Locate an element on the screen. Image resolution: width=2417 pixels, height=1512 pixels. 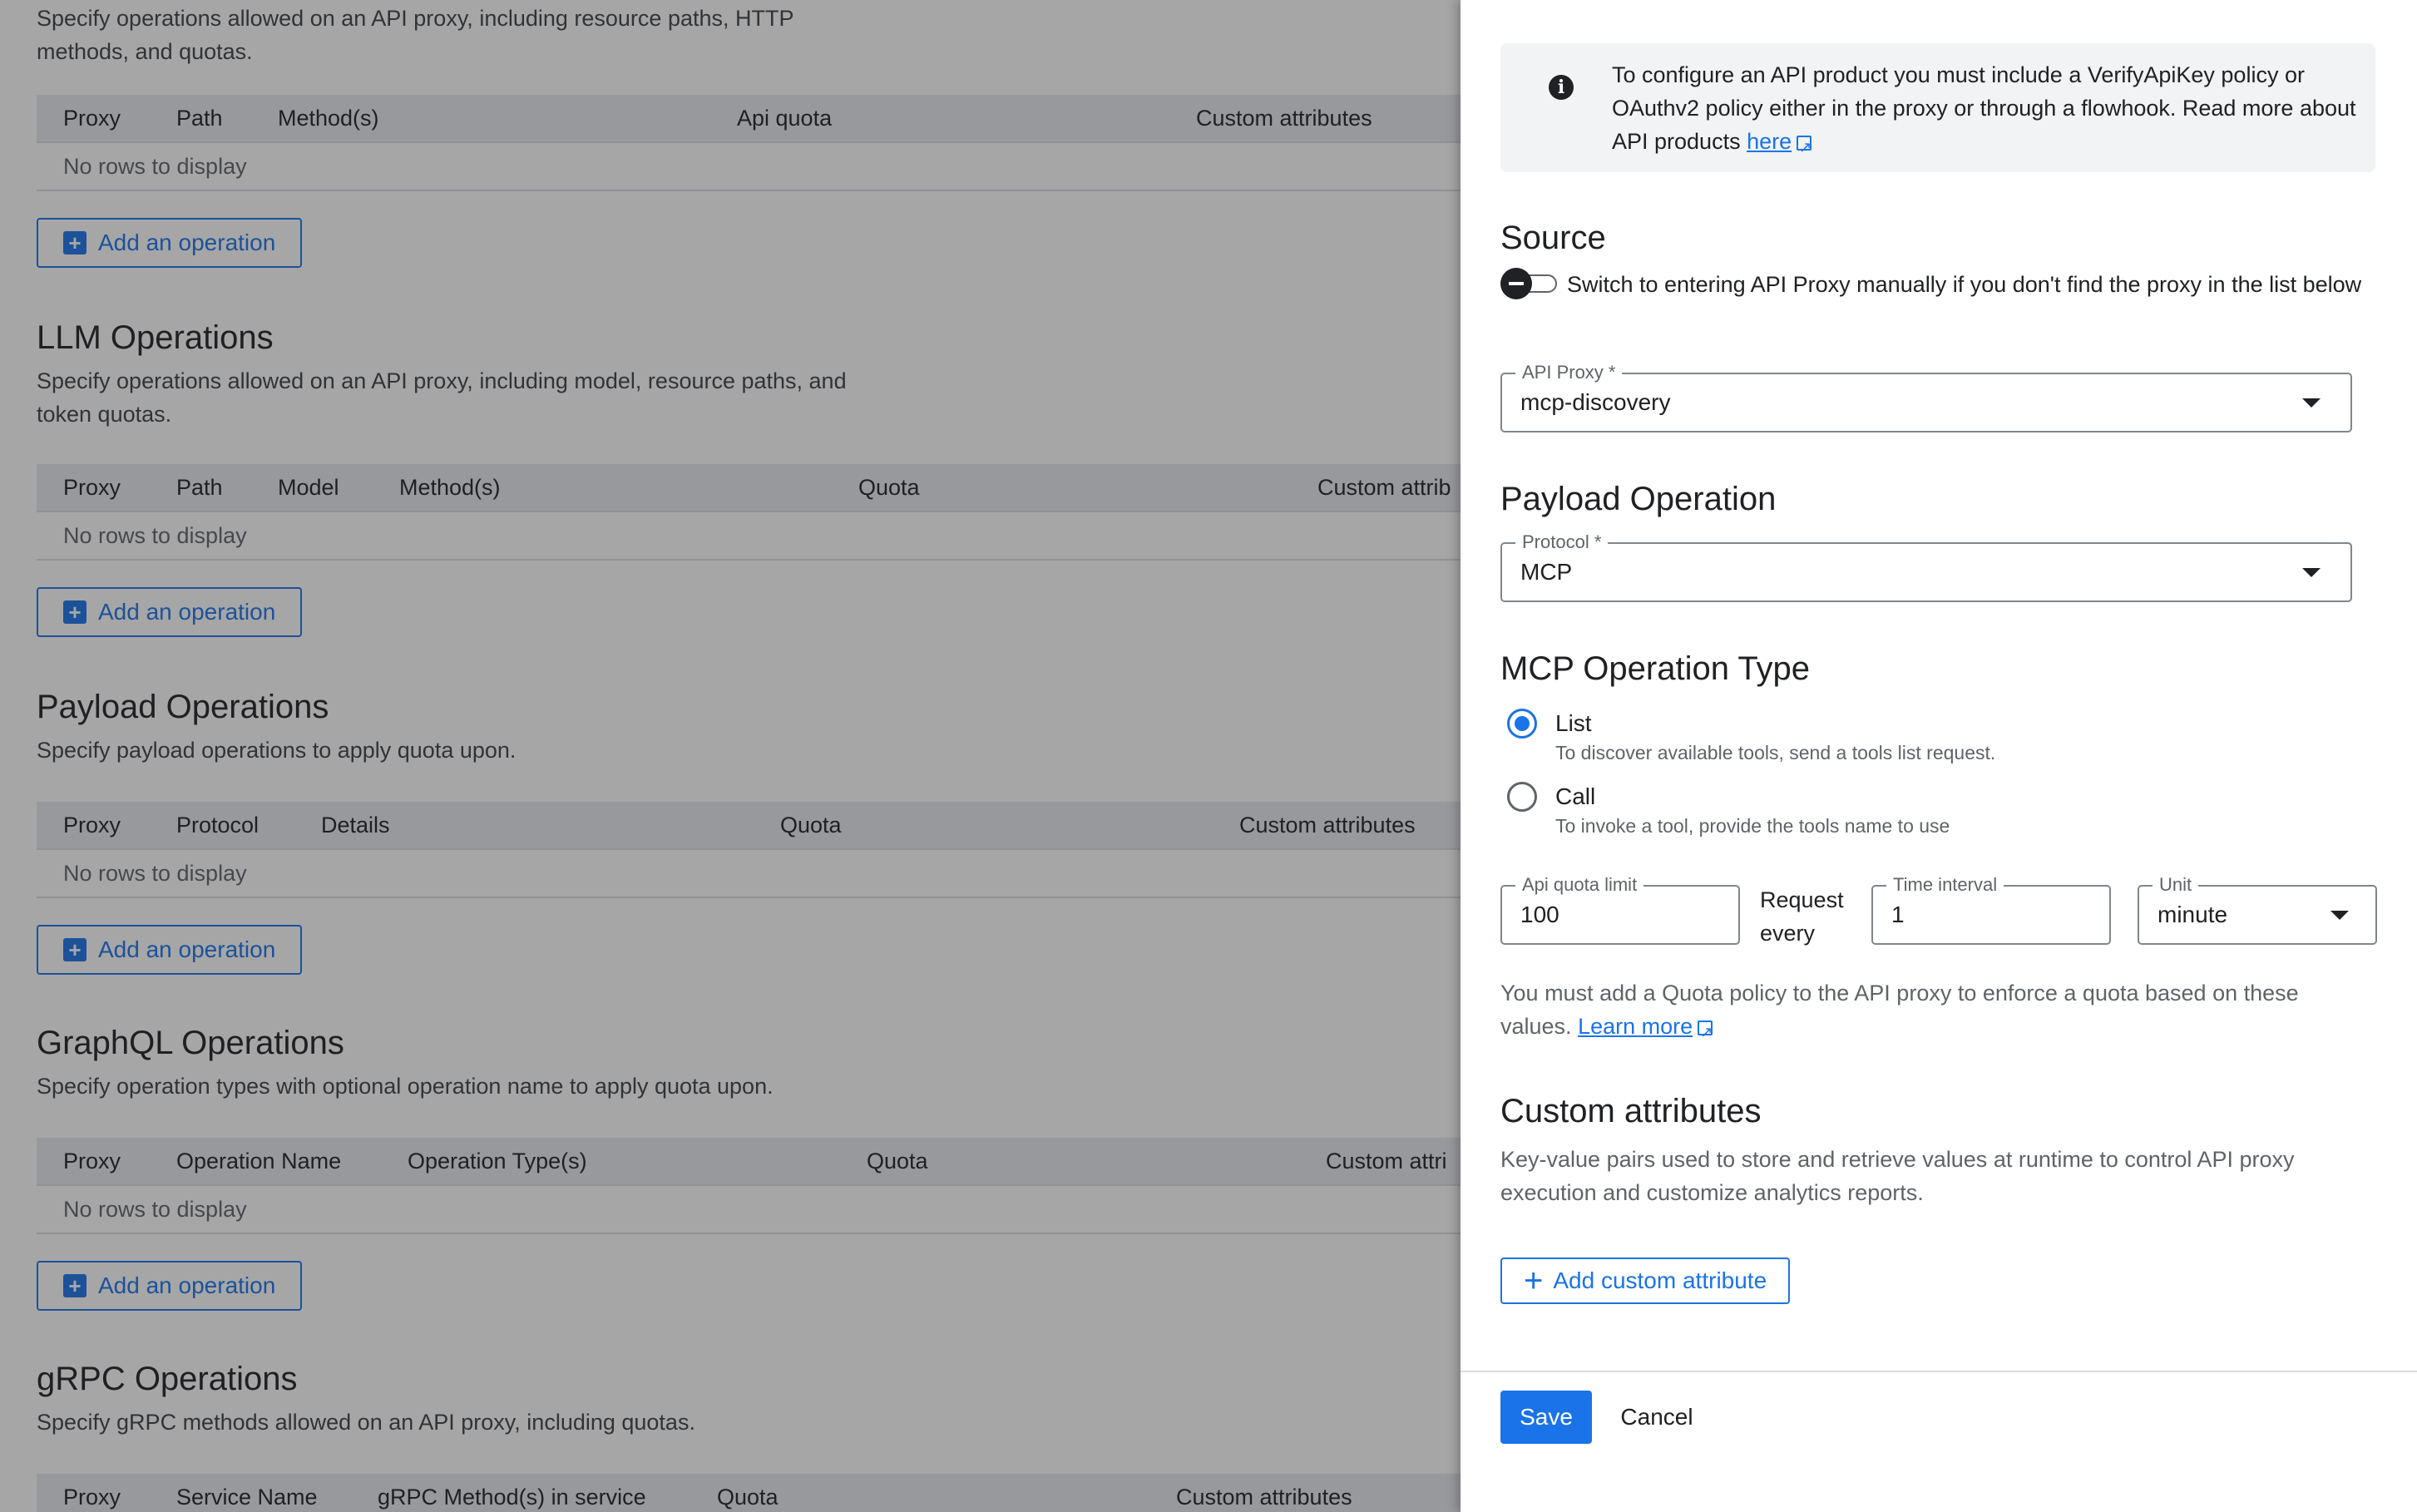
radio-label: List is located at coordinates (1574, 723).